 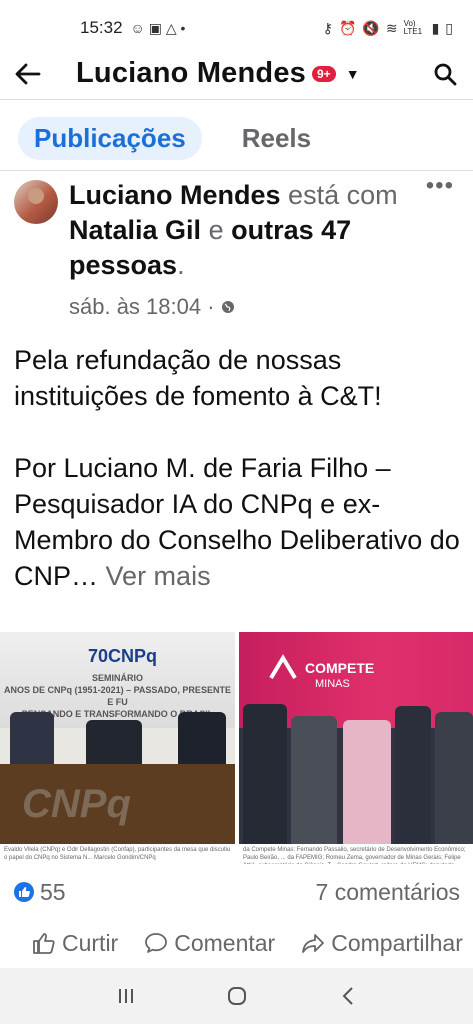 What do you see at coordinates (36, 202) in the screenshot?
I see `avatar` at bounding box center [36, 202].